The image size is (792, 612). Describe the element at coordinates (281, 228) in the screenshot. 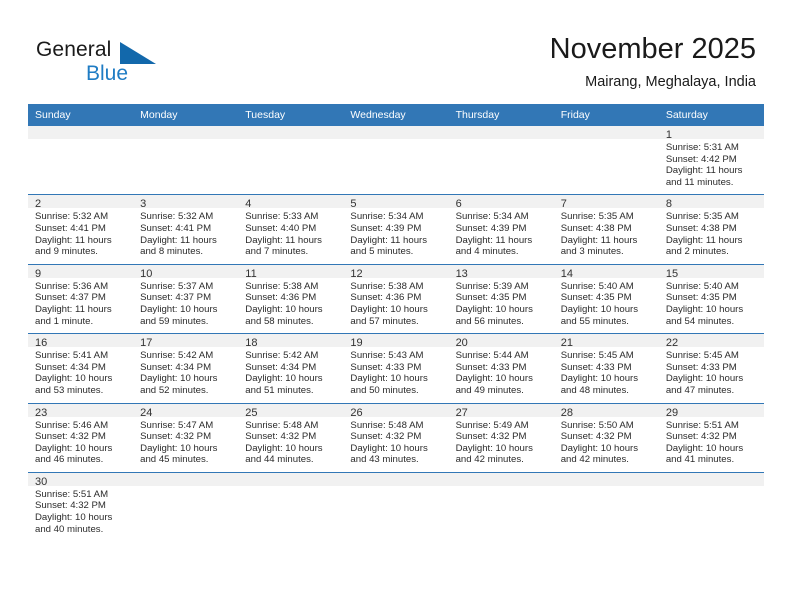

I see `sunset-text: Sunset: 4:40 PM` at that location.